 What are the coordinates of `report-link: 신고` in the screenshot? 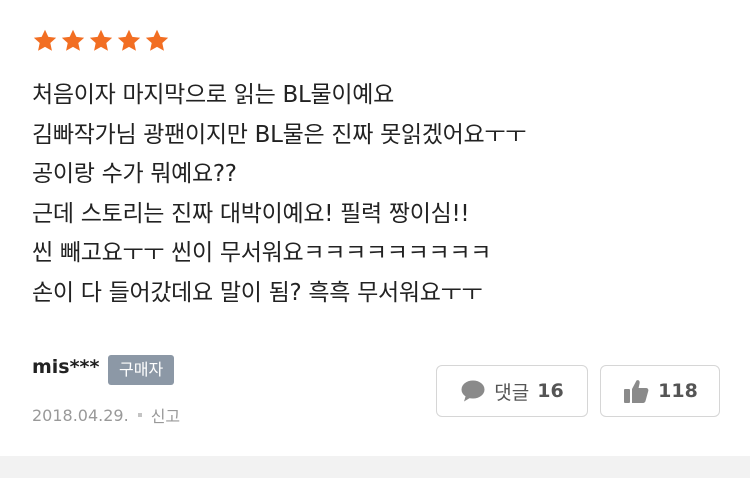 It's located at (165, 415).